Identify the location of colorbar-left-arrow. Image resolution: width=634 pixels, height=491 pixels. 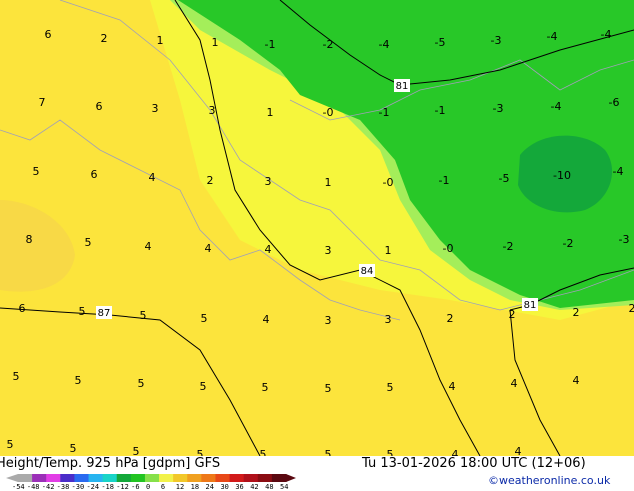
(12, 478).